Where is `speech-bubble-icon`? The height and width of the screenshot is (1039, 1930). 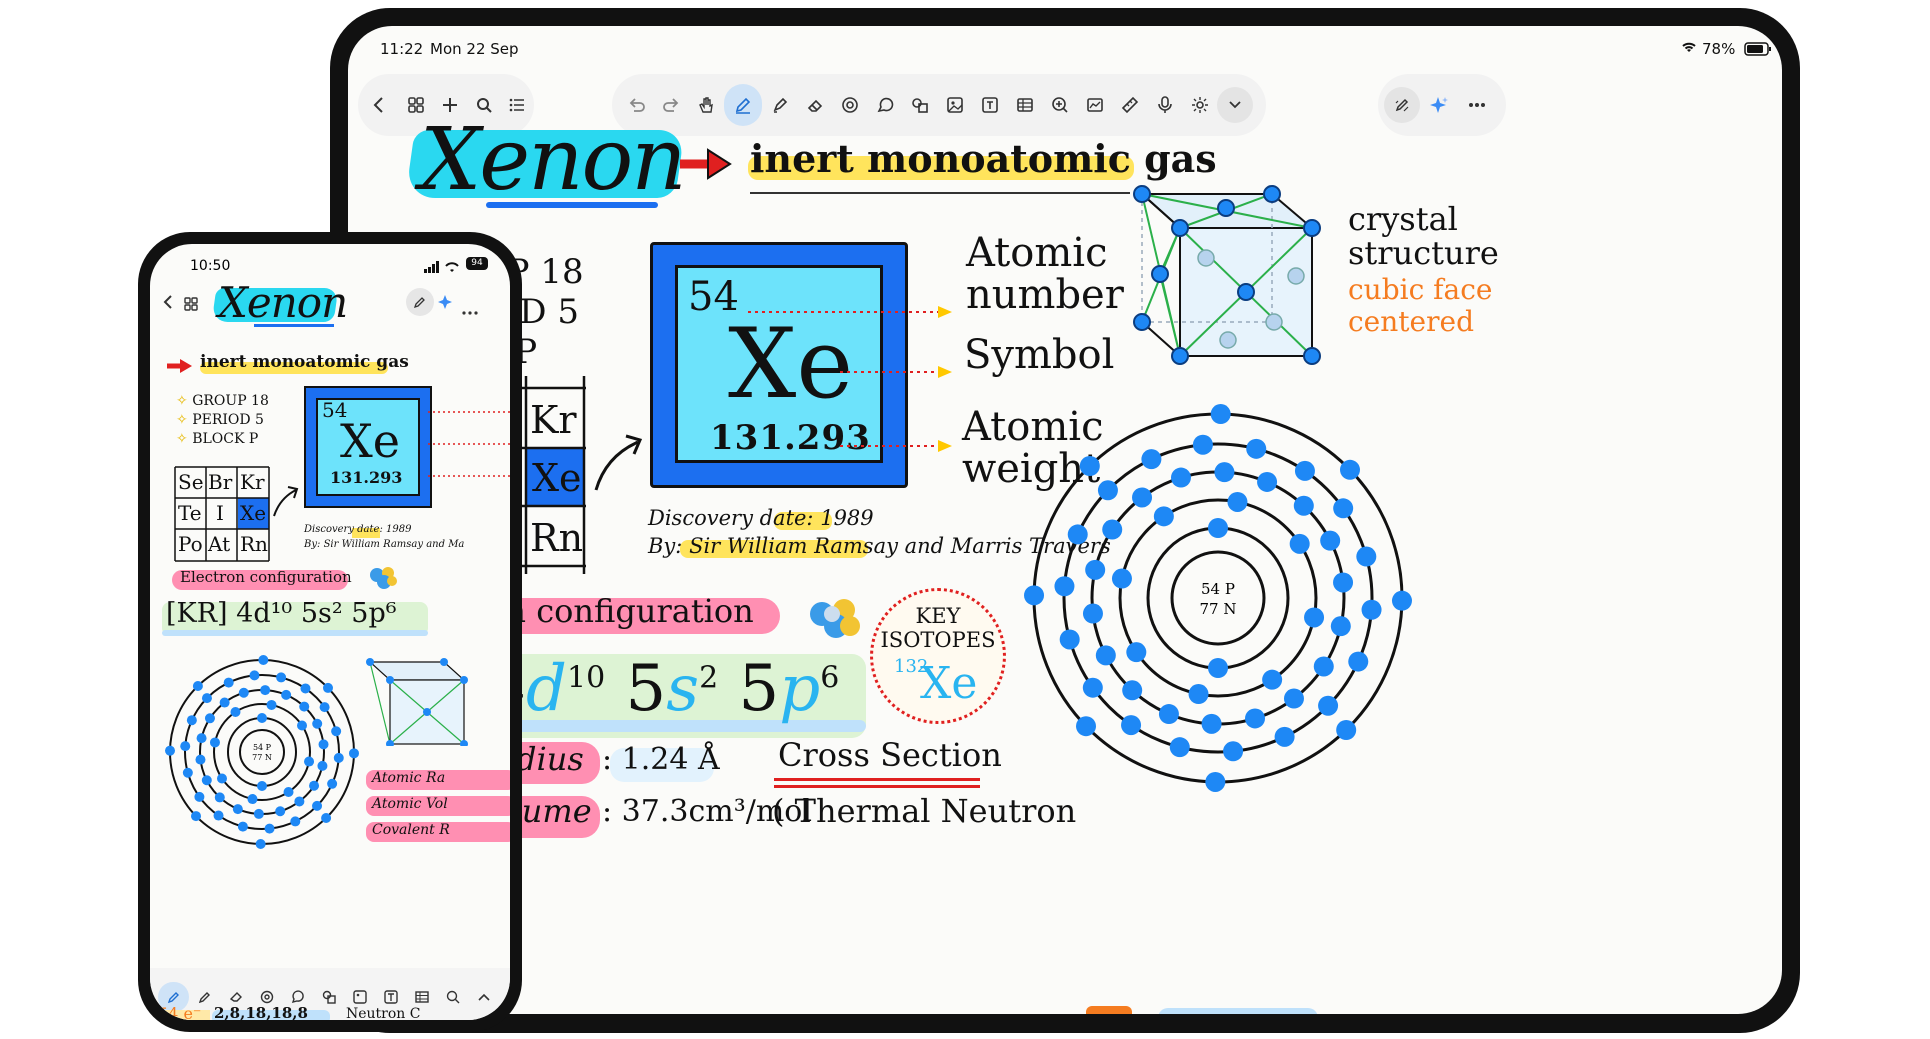
speech-bubble-icon is located at coordinates (884, 105).